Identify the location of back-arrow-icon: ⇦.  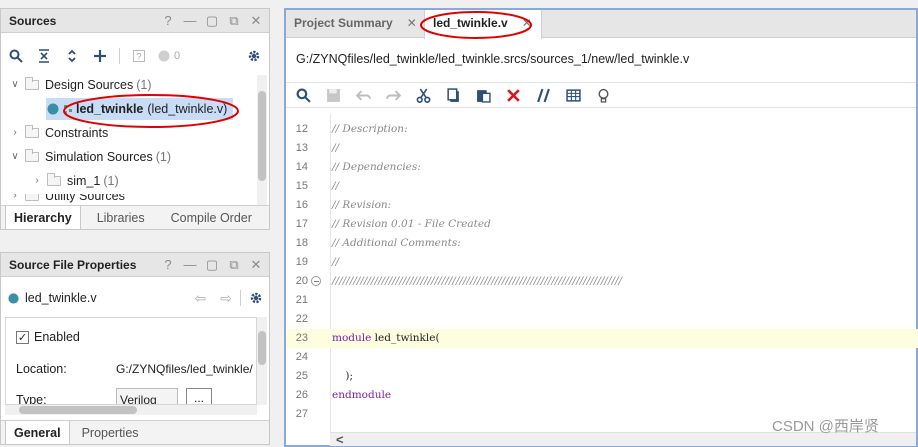
(201, 298).